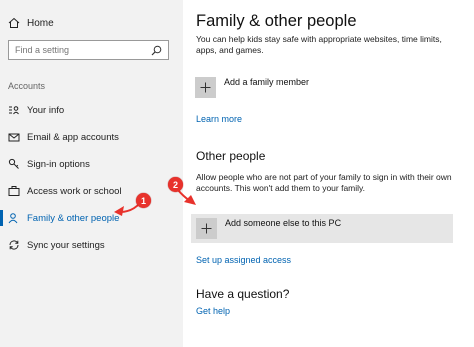 Image resolution: width=474 pixels, height=347 pixels. What do you see at coordinates (74, 191) in the screenshot?
I see `sidebar-item-label: Access work or school` at bounding box center [74, 191].